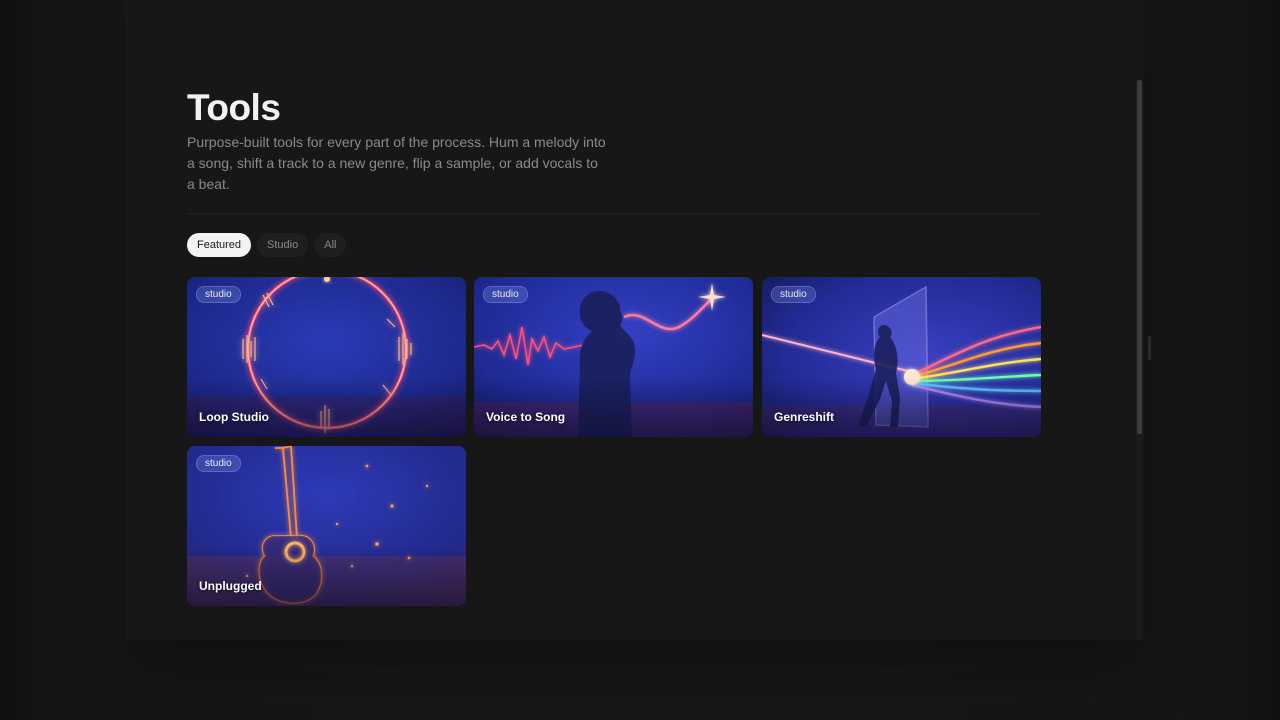 The width and height of the screenshot is (1280, 720). What do you see at coordinates (330, 245) in the screenshot?
I see `filter-all: All` at bounding box center [330, 245].